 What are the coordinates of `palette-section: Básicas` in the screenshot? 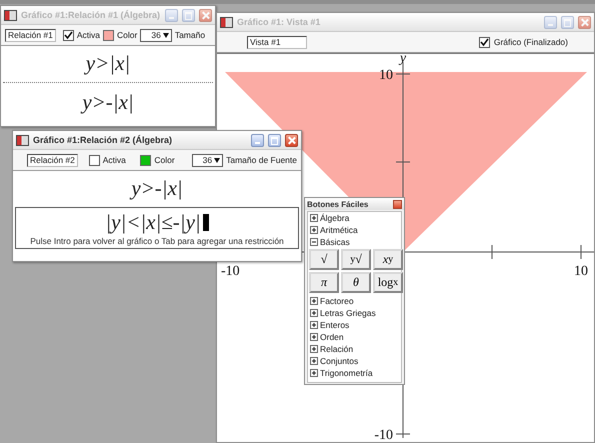 It's located at (354, 242).